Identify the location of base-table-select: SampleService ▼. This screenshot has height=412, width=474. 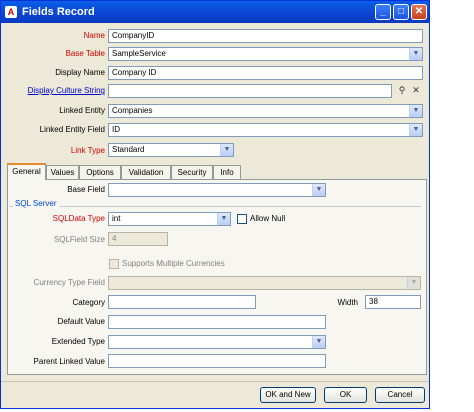
(265, 54).